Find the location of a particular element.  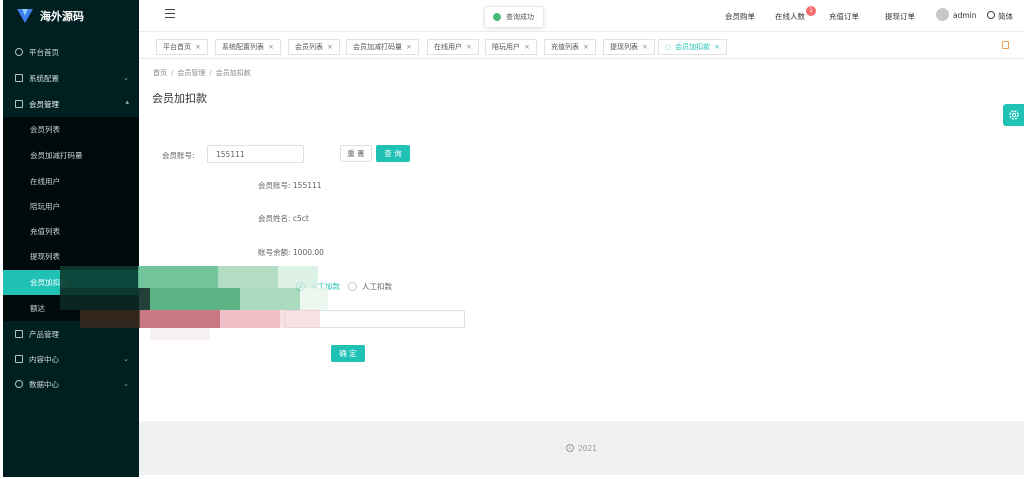

tab-companion-users: 陪玩用户 × is located at coordinates (511, 47).